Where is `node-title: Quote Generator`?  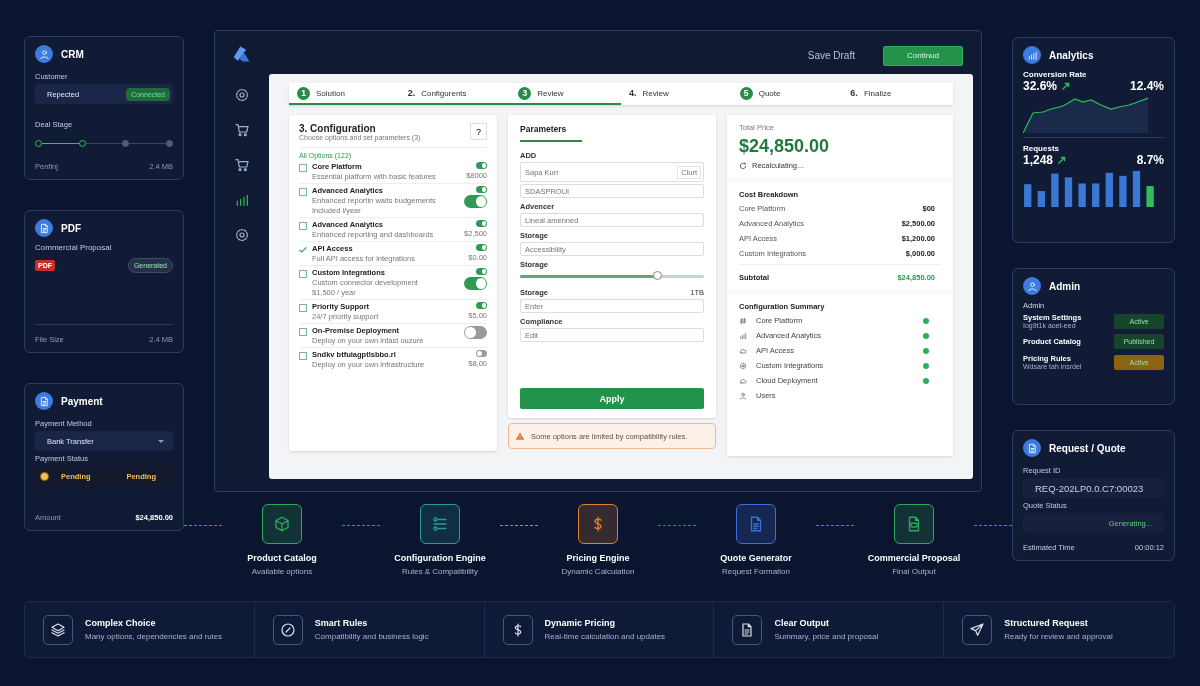 node-title: Quote Generator is located at coordinates (756, 558).